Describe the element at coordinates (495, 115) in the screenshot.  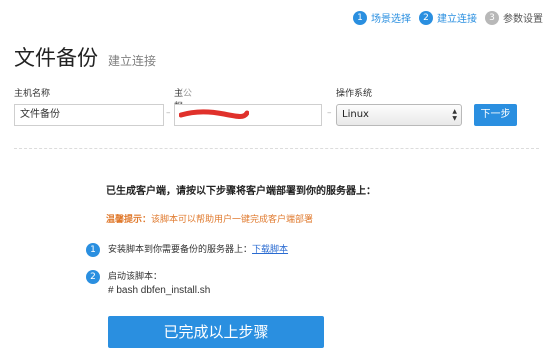
I see `next-button: 下一步` at that location.